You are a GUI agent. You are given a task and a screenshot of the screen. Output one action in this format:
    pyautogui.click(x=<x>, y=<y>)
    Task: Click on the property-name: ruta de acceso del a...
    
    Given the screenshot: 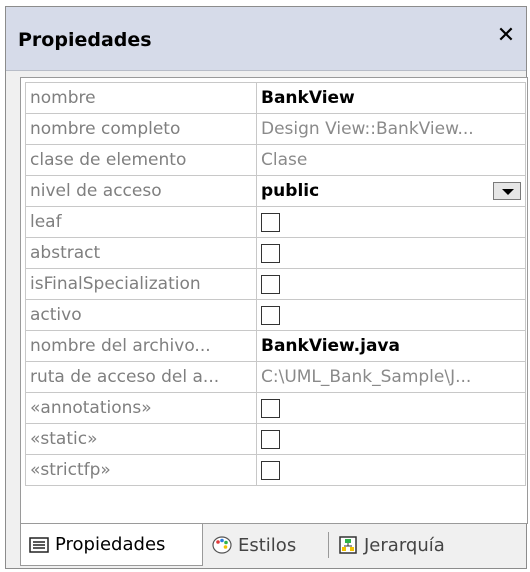 What is the action you would take?
    pyautogui.click(x=141, y=377)
    